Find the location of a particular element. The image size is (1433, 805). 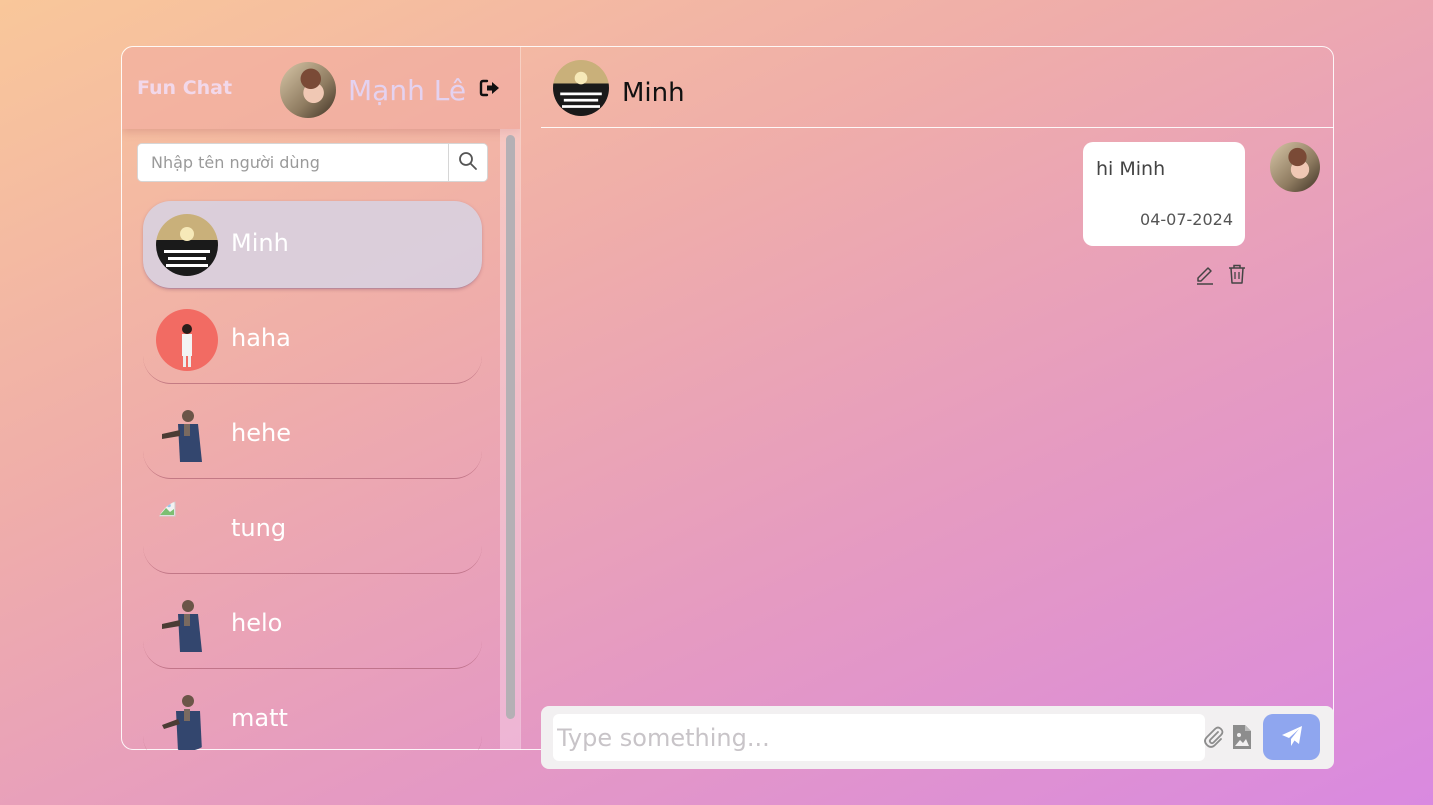

user-item-minh: Minh is located at coordinates (312, 245).